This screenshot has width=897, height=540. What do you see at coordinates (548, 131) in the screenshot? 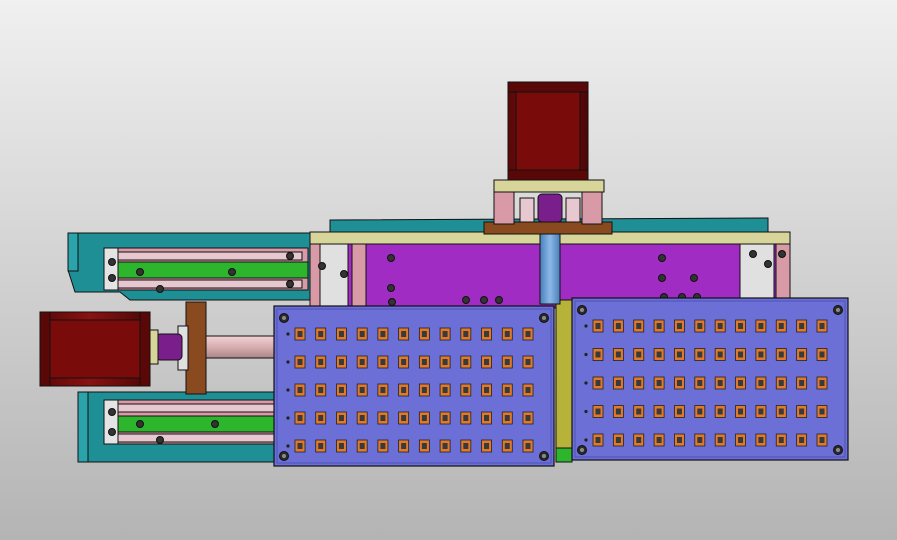
I see `vertical-stepper-motor` at bounding box center [548, 131].